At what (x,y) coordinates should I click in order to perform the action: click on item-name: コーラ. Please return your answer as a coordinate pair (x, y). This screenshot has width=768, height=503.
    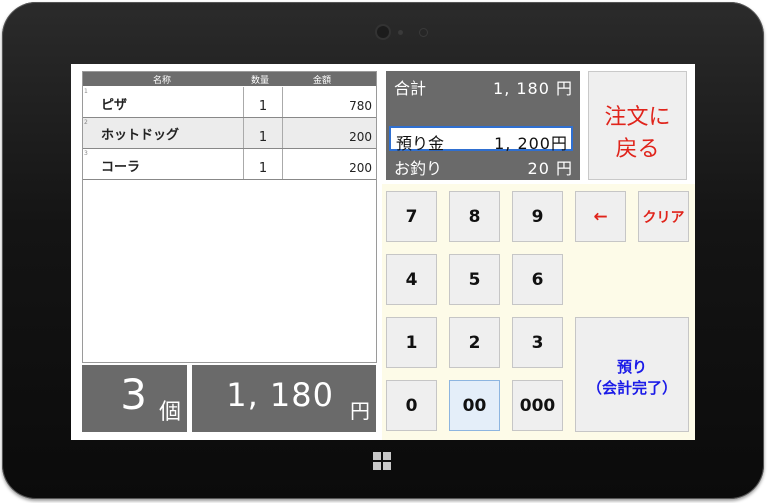
    Looking at the image, I should click on (121, 167).